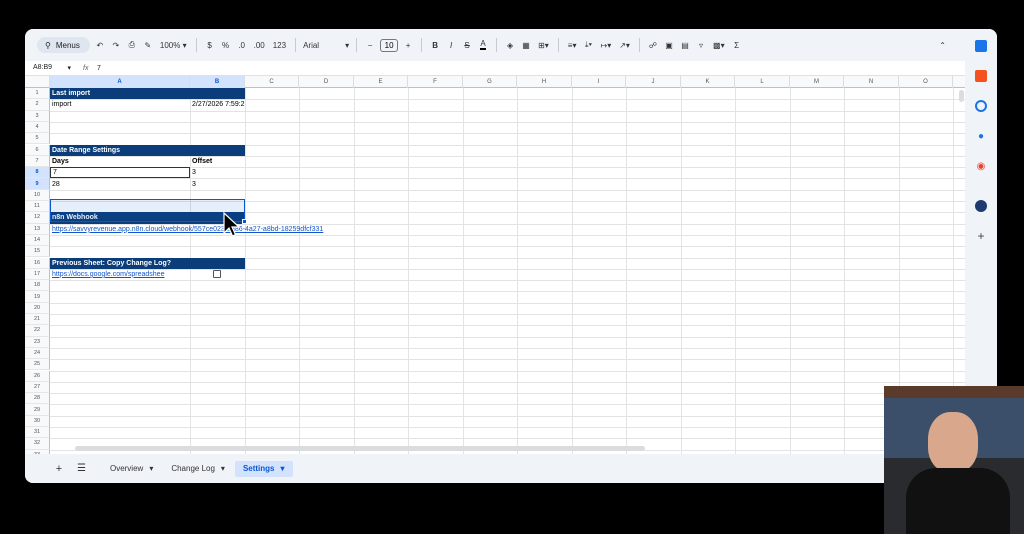  I want to click on row-header-2: 2, so click(37, 105).